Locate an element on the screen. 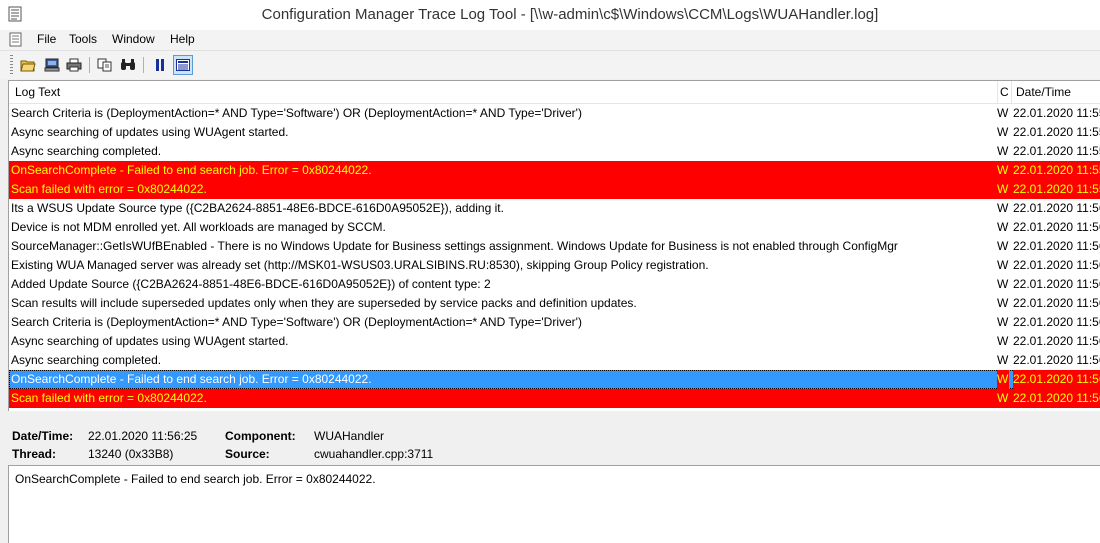 The image size is (1100, 543). column-header-datetime: Date/Time is located at coordinates (1043, 92).